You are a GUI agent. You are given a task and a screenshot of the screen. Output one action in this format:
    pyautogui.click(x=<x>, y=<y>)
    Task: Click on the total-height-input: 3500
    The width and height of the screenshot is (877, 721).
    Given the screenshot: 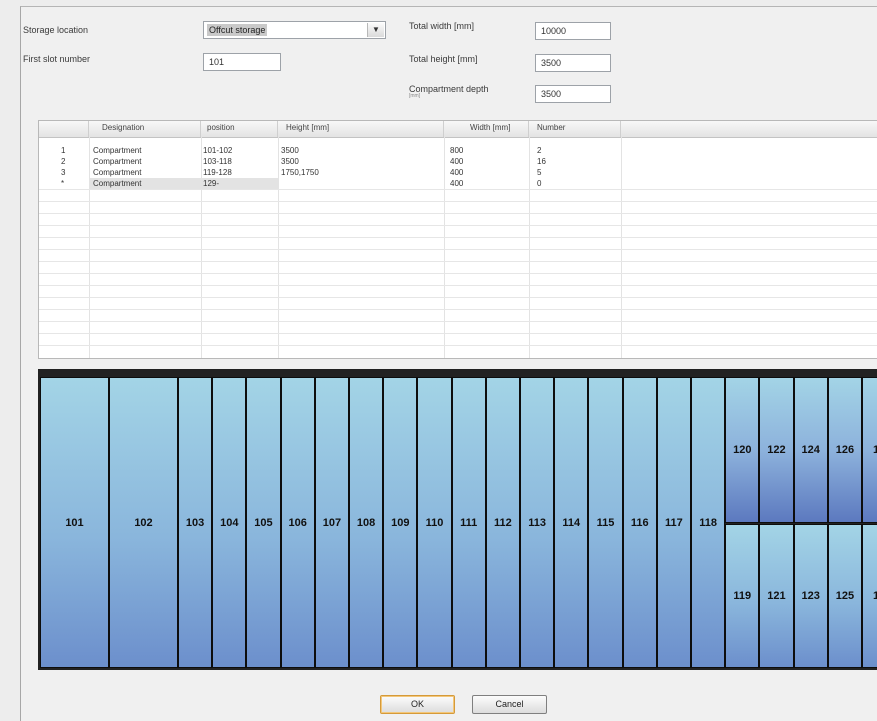 What is the action you would take?
    pyautogui.click(x=573, y=63)
    